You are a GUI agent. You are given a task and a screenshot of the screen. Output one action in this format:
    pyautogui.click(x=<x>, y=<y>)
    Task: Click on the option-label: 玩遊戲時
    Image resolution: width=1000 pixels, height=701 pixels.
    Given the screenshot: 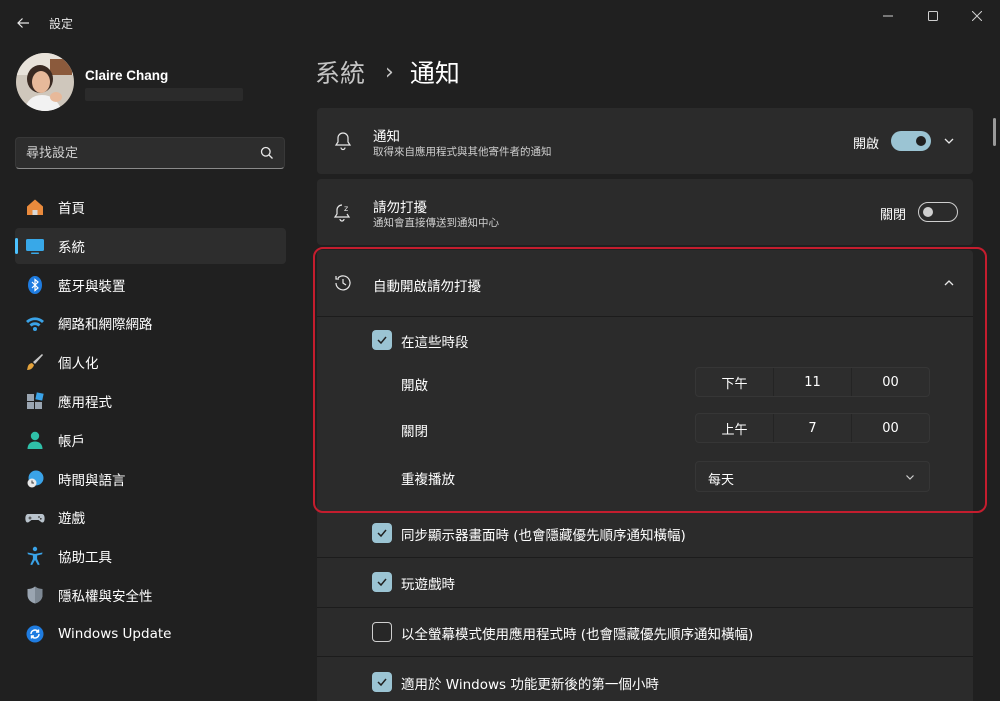 What is the action you would take?
    pyautogui.click(x=428, y=585)
    